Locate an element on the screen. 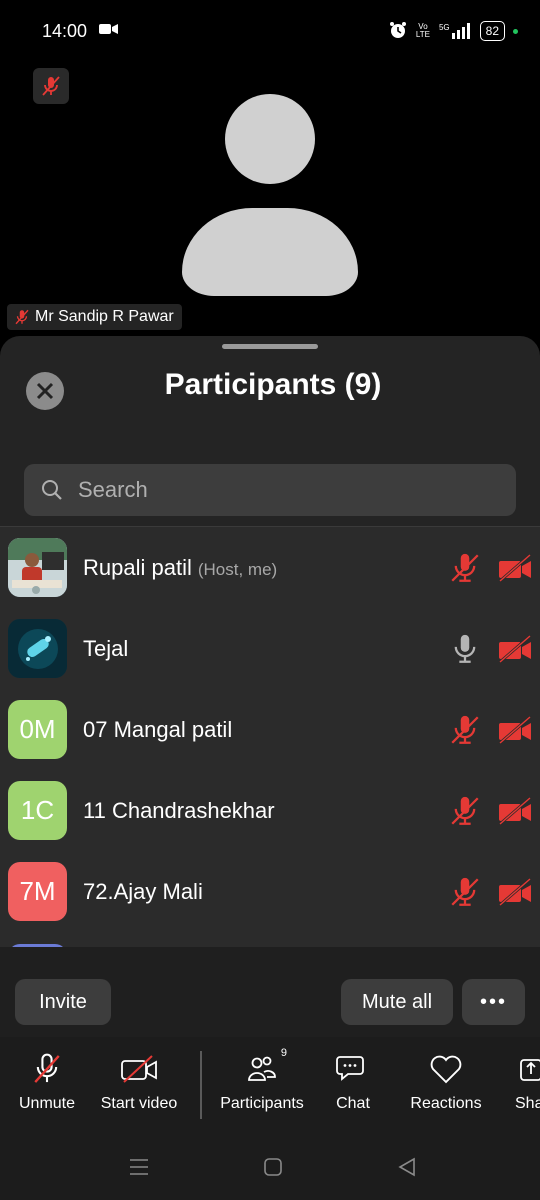  panel-footer: Invite Mute all ••• is located at coordinates (270, 992).